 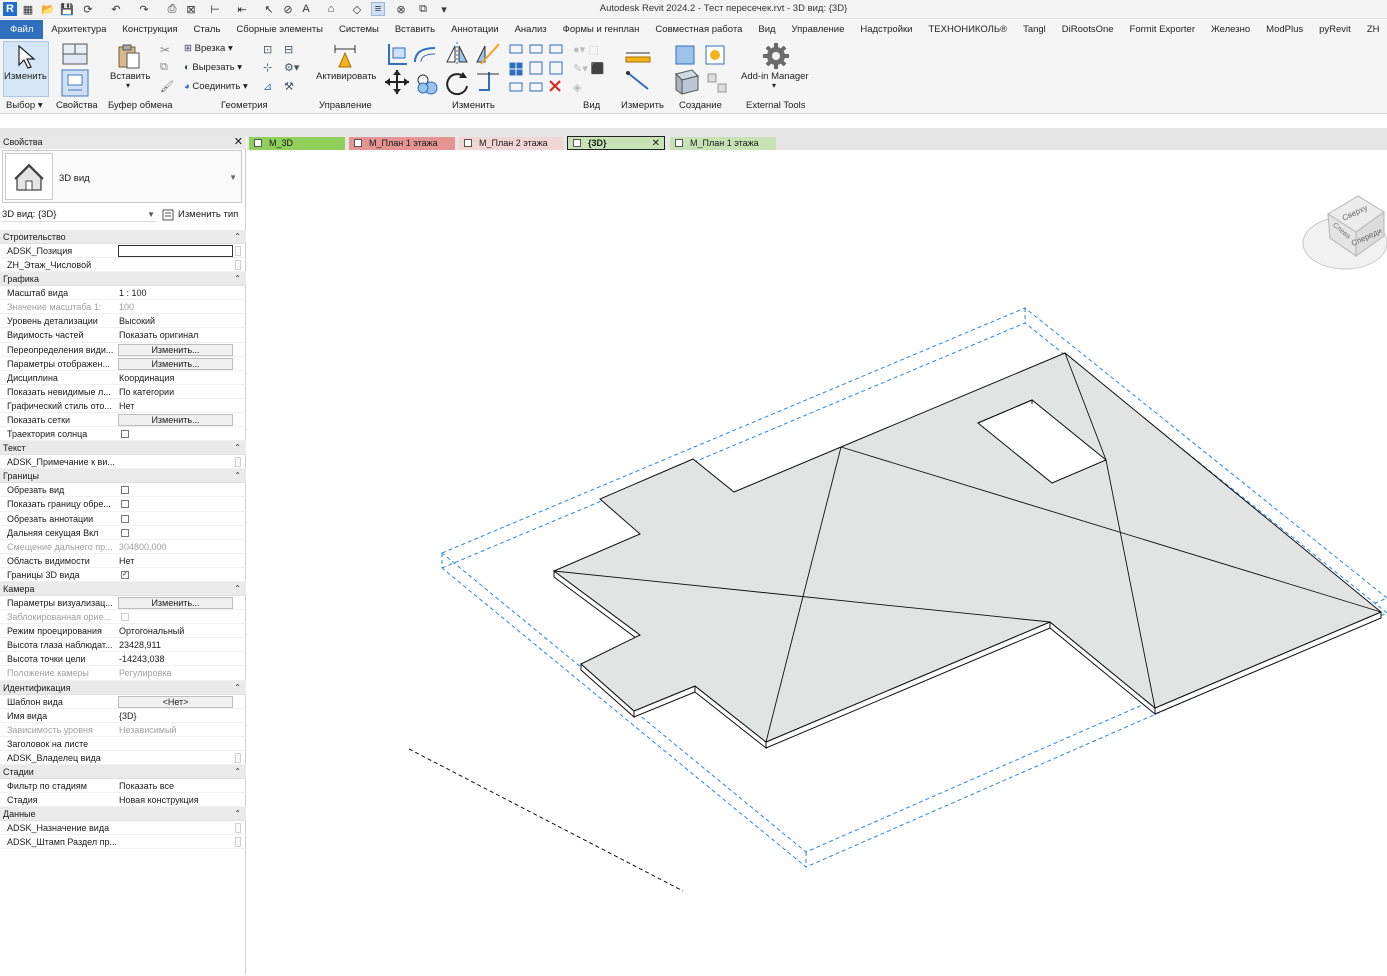 What do you see at coordinates (165, 50) in the screenshot?
I see `cut-icon: ✂` at bounding box center [165, 50].